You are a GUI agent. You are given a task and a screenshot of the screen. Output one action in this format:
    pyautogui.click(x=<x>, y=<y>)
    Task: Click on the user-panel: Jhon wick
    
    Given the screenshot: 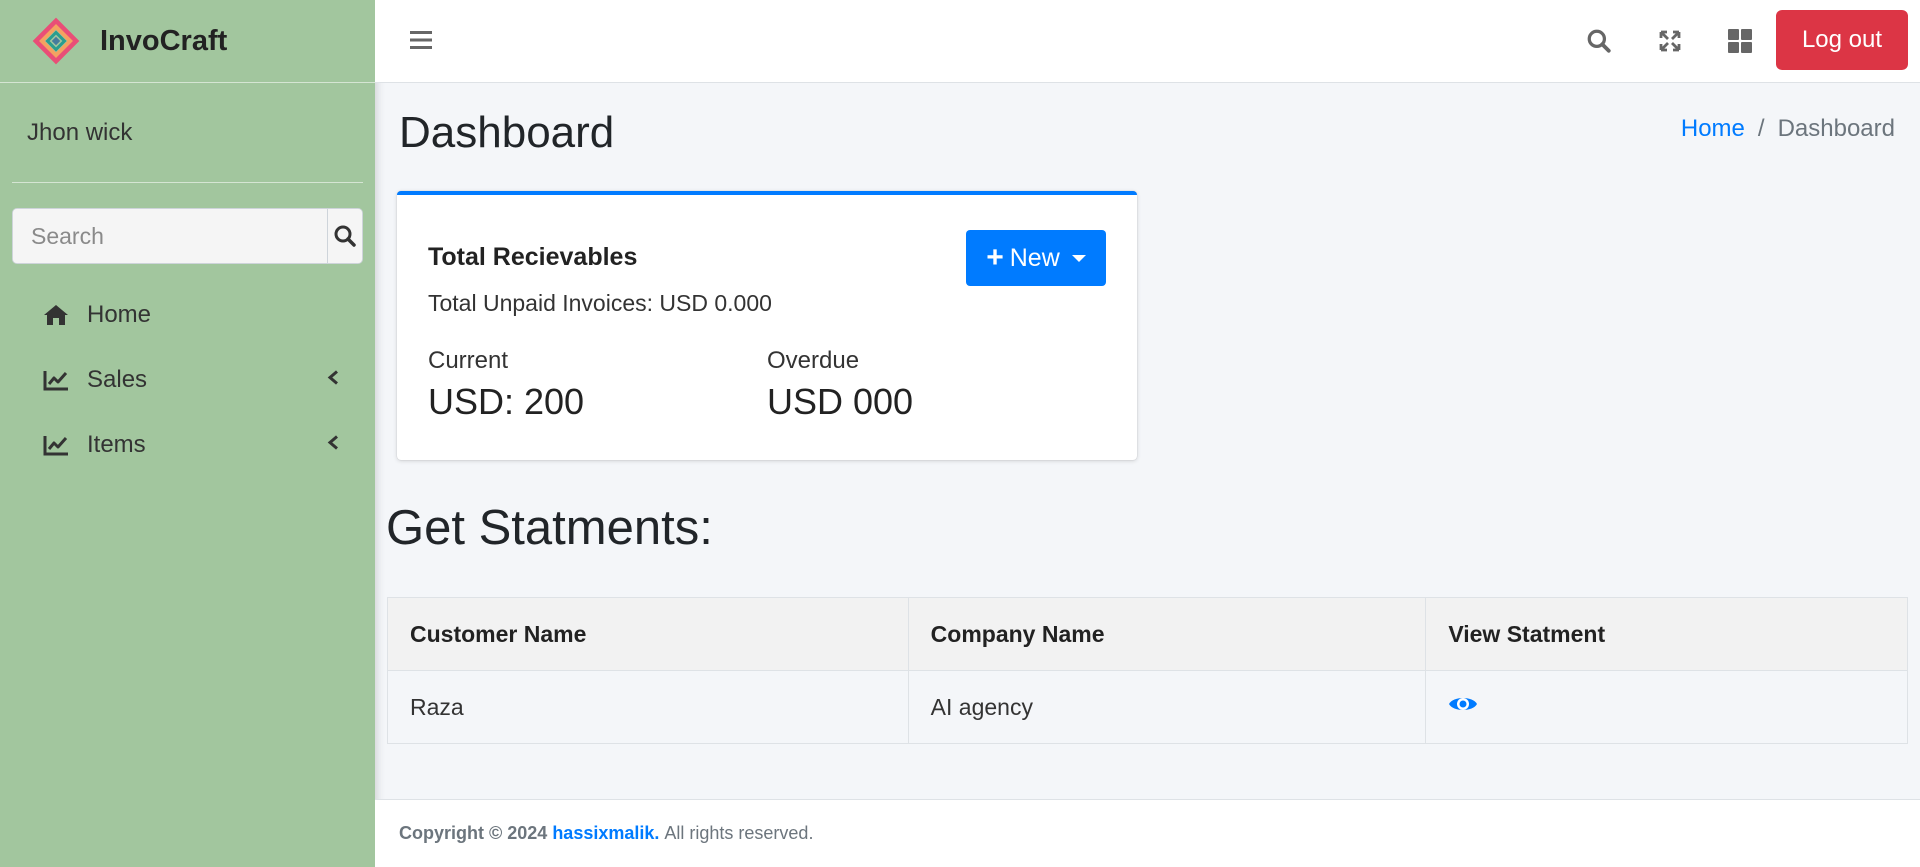 What is the action you would take?
    pyautogui.click(x=187, y=133)
    